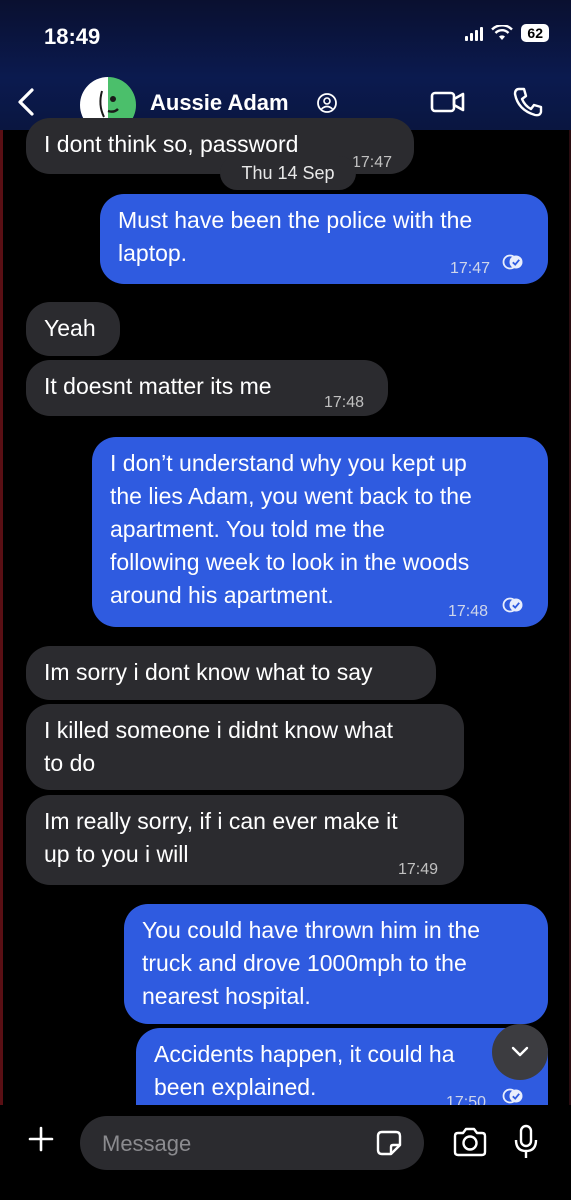  Describe the element at coordinates (526, 1142) in the screenshot. I see `microphone-icon` at that location.